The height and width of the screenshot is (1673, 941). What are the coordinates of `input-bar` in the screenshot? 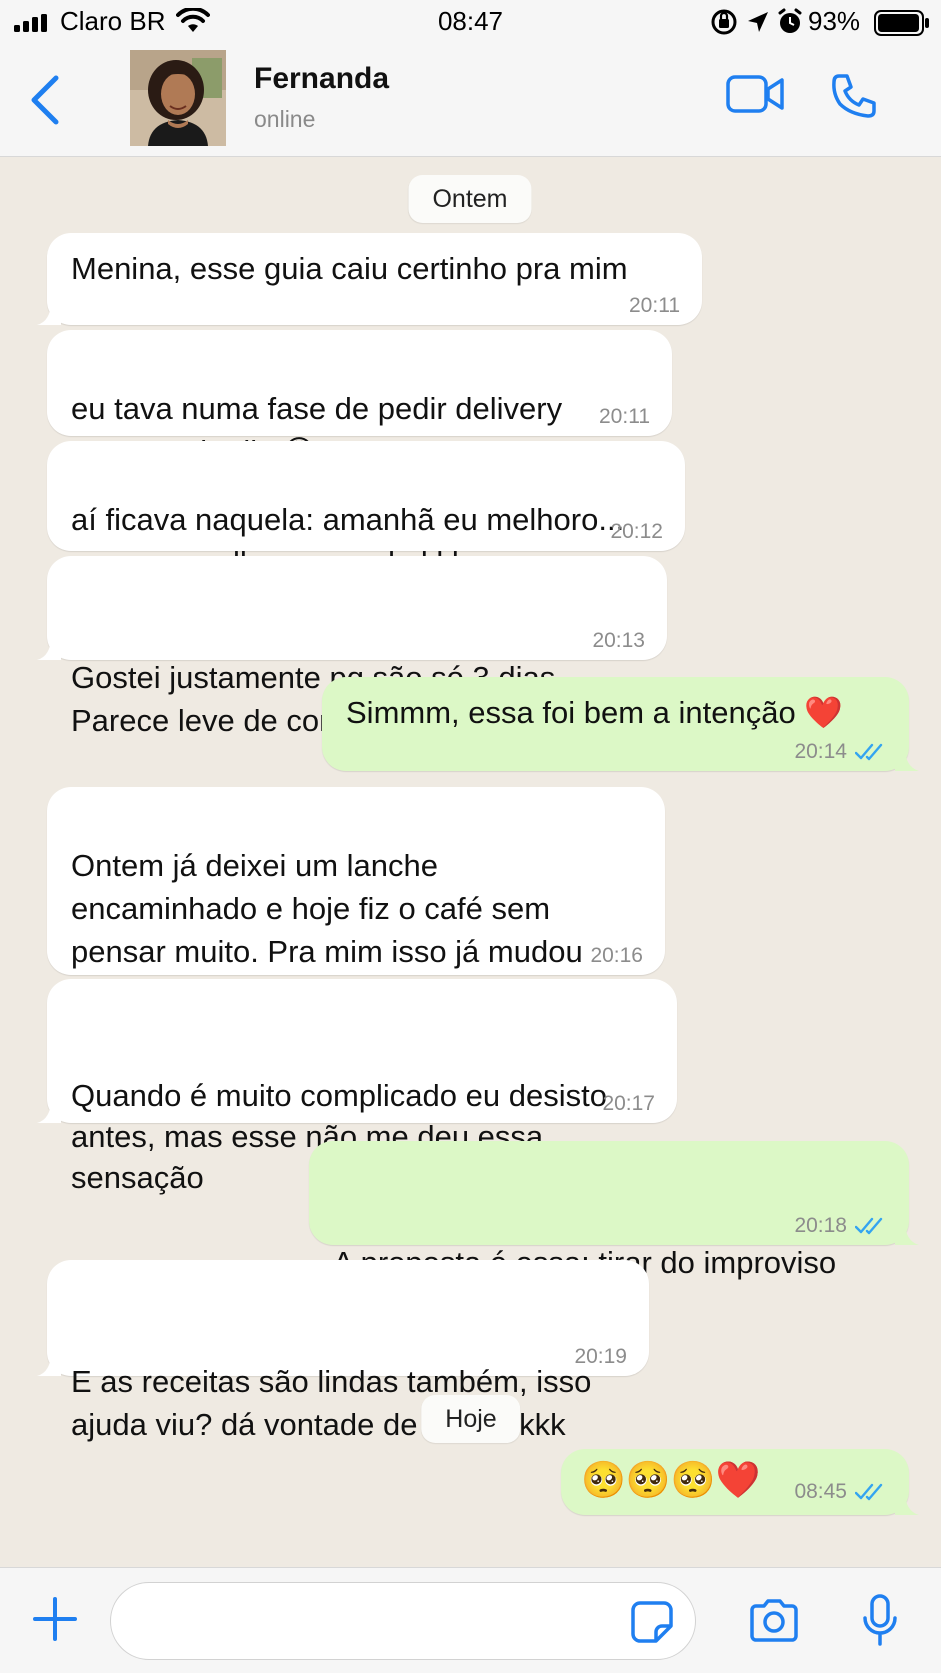 It's located at (470, 1620).